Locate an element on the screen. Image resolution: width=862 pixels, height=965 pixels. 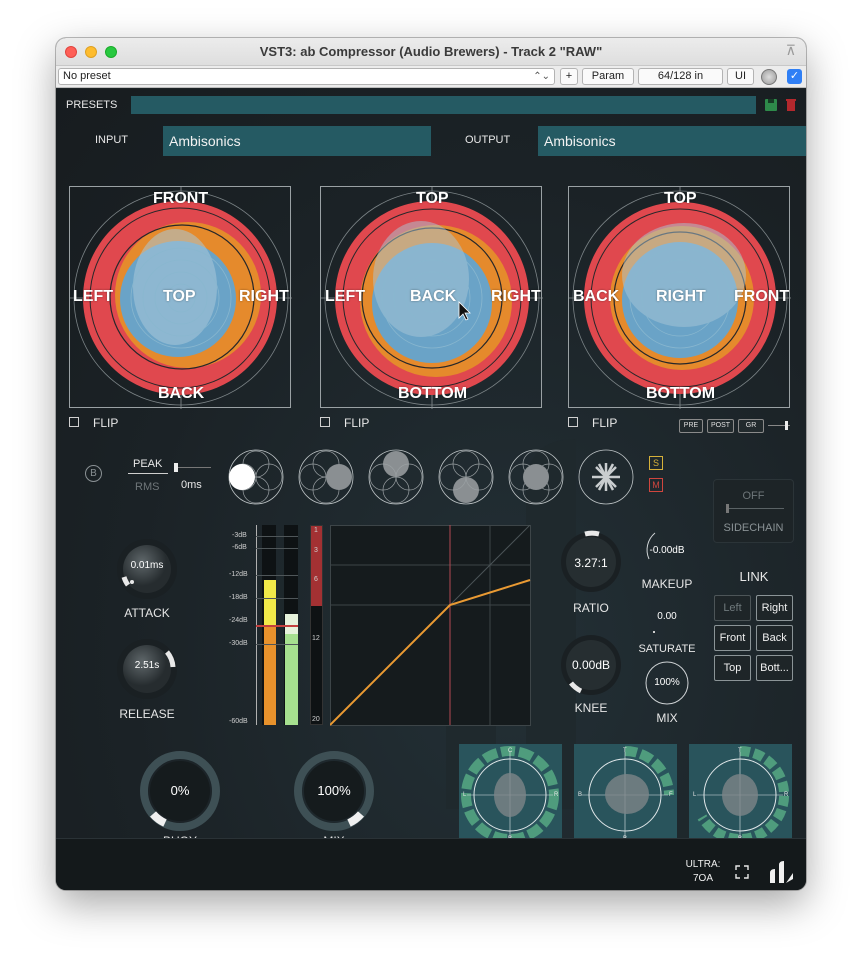
fullscreen-icon is located at coordinates (742, 872).